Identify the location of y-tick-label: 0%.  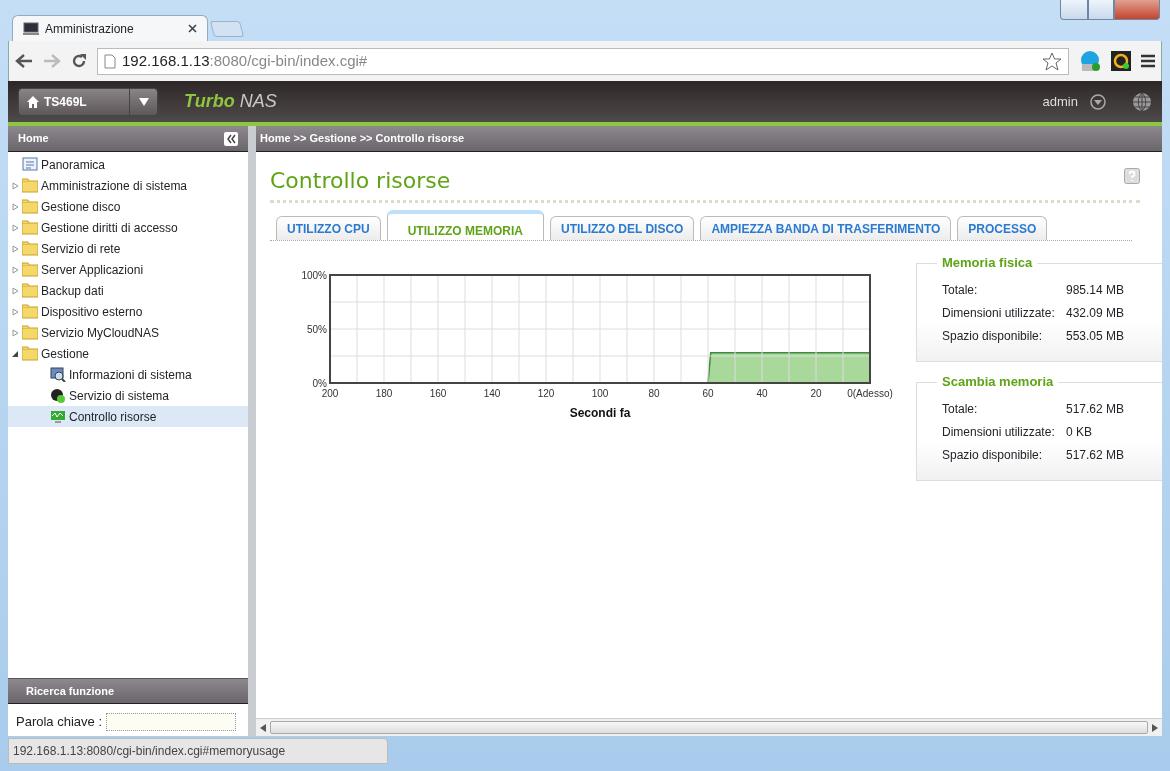
(319, 384).